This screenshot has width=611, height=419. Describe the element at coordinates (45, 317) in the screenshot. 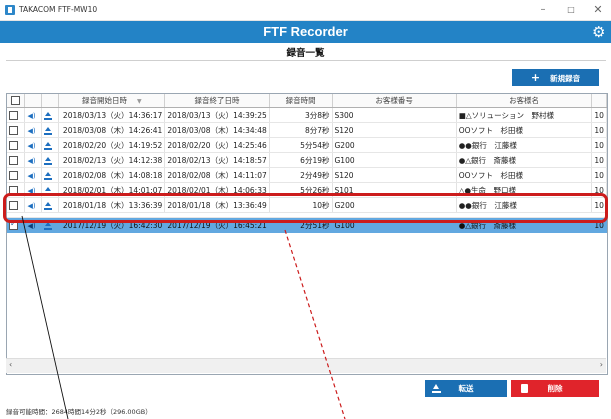

I see `annotation-callout-line` at that location.